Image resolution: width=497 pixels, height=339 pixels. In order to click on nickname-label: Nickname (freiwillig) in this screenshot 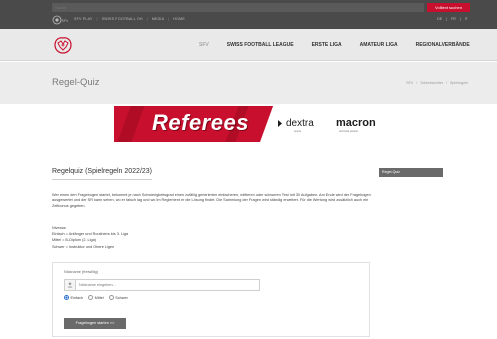, I will do `click(81, 272)`.